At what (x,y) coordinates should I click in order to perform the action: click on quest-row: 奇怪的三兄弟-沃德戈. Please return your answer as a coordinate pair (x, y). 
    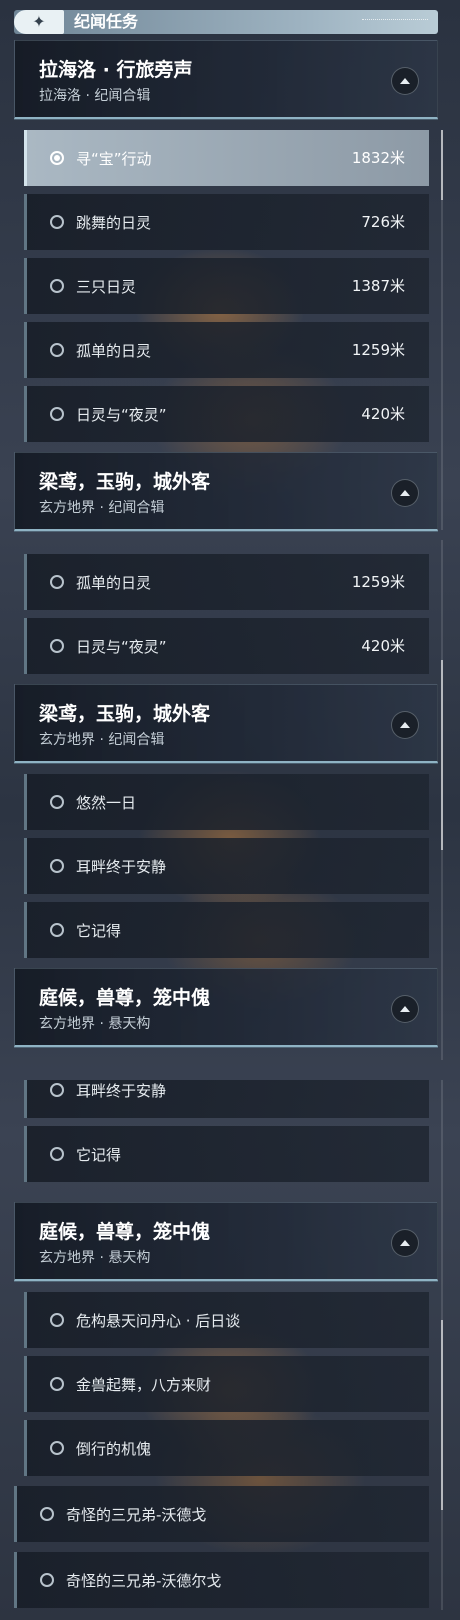
    Looking at the image, I should click on (221, 1514).